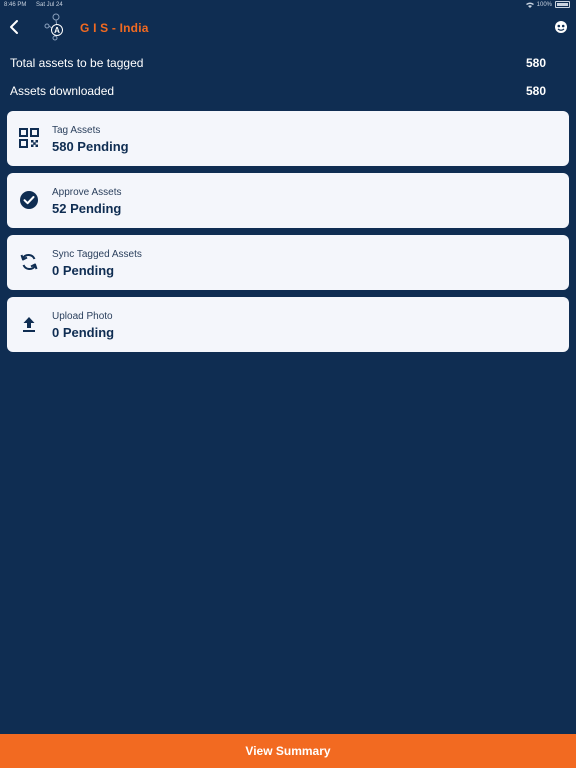 The height and width of the screenshot is (768, 576). Describe the element at coordinates (288, 262) in the screenshot. I see `sync-tagged-assets-card: Sync Tagged Assets 0 Pending` at that location.